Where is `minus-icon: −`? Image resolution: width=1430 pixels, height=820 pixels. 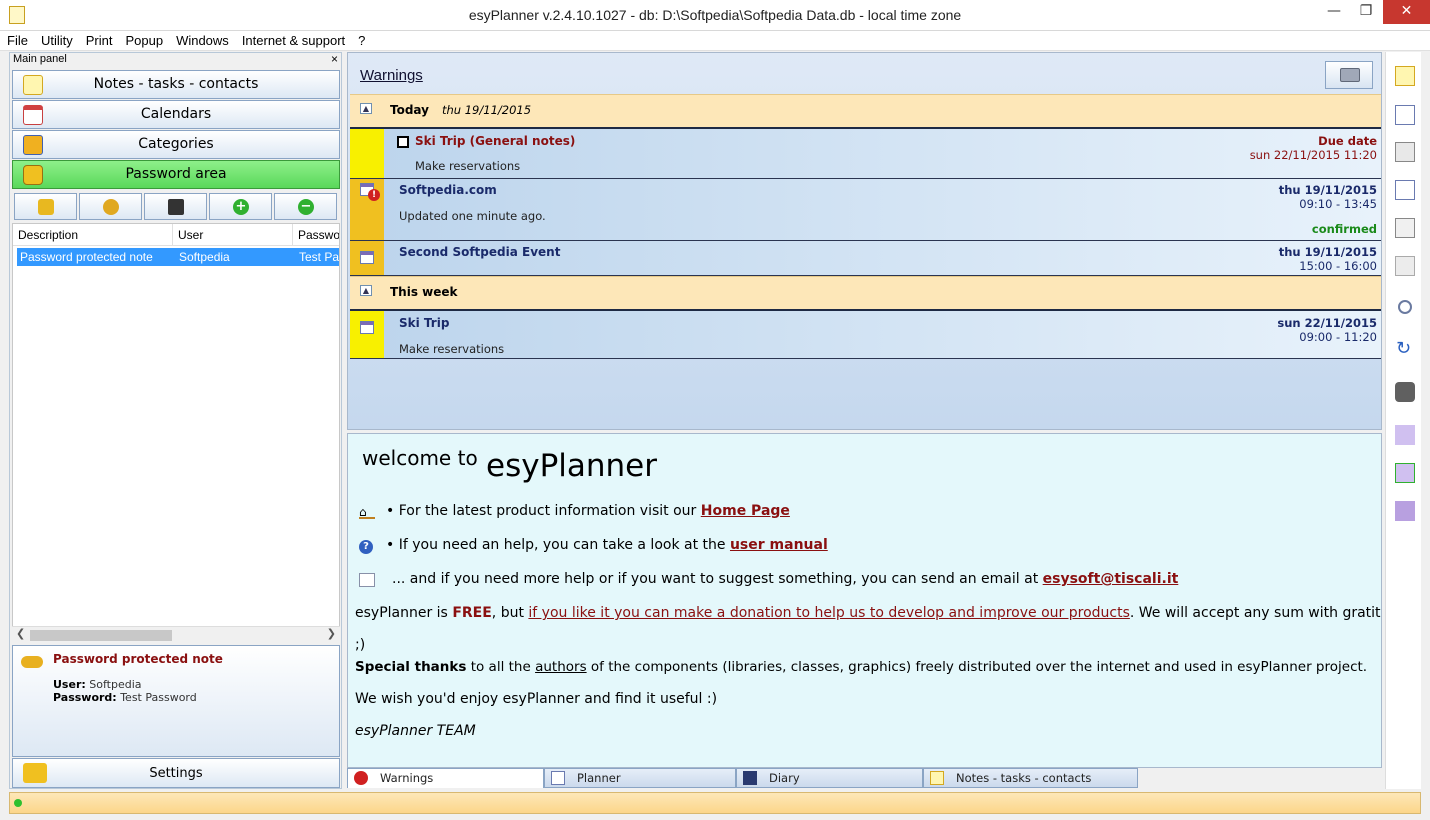
minus-icon: − is located at coordinates (306, 207).